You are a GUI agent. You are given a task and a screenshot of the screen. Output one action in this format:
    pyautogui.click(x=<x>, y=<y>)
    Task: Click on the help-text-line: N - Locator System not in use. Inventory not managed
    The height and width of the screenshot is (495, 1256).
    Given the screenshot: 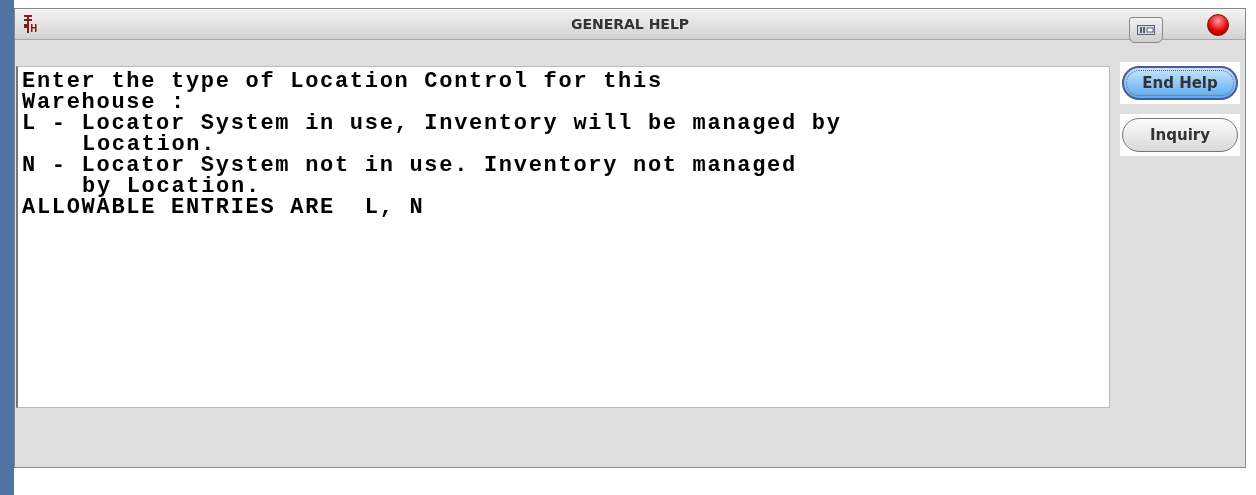 What is the action you would take?
    pyautogui.click(x=410, y=165)
    